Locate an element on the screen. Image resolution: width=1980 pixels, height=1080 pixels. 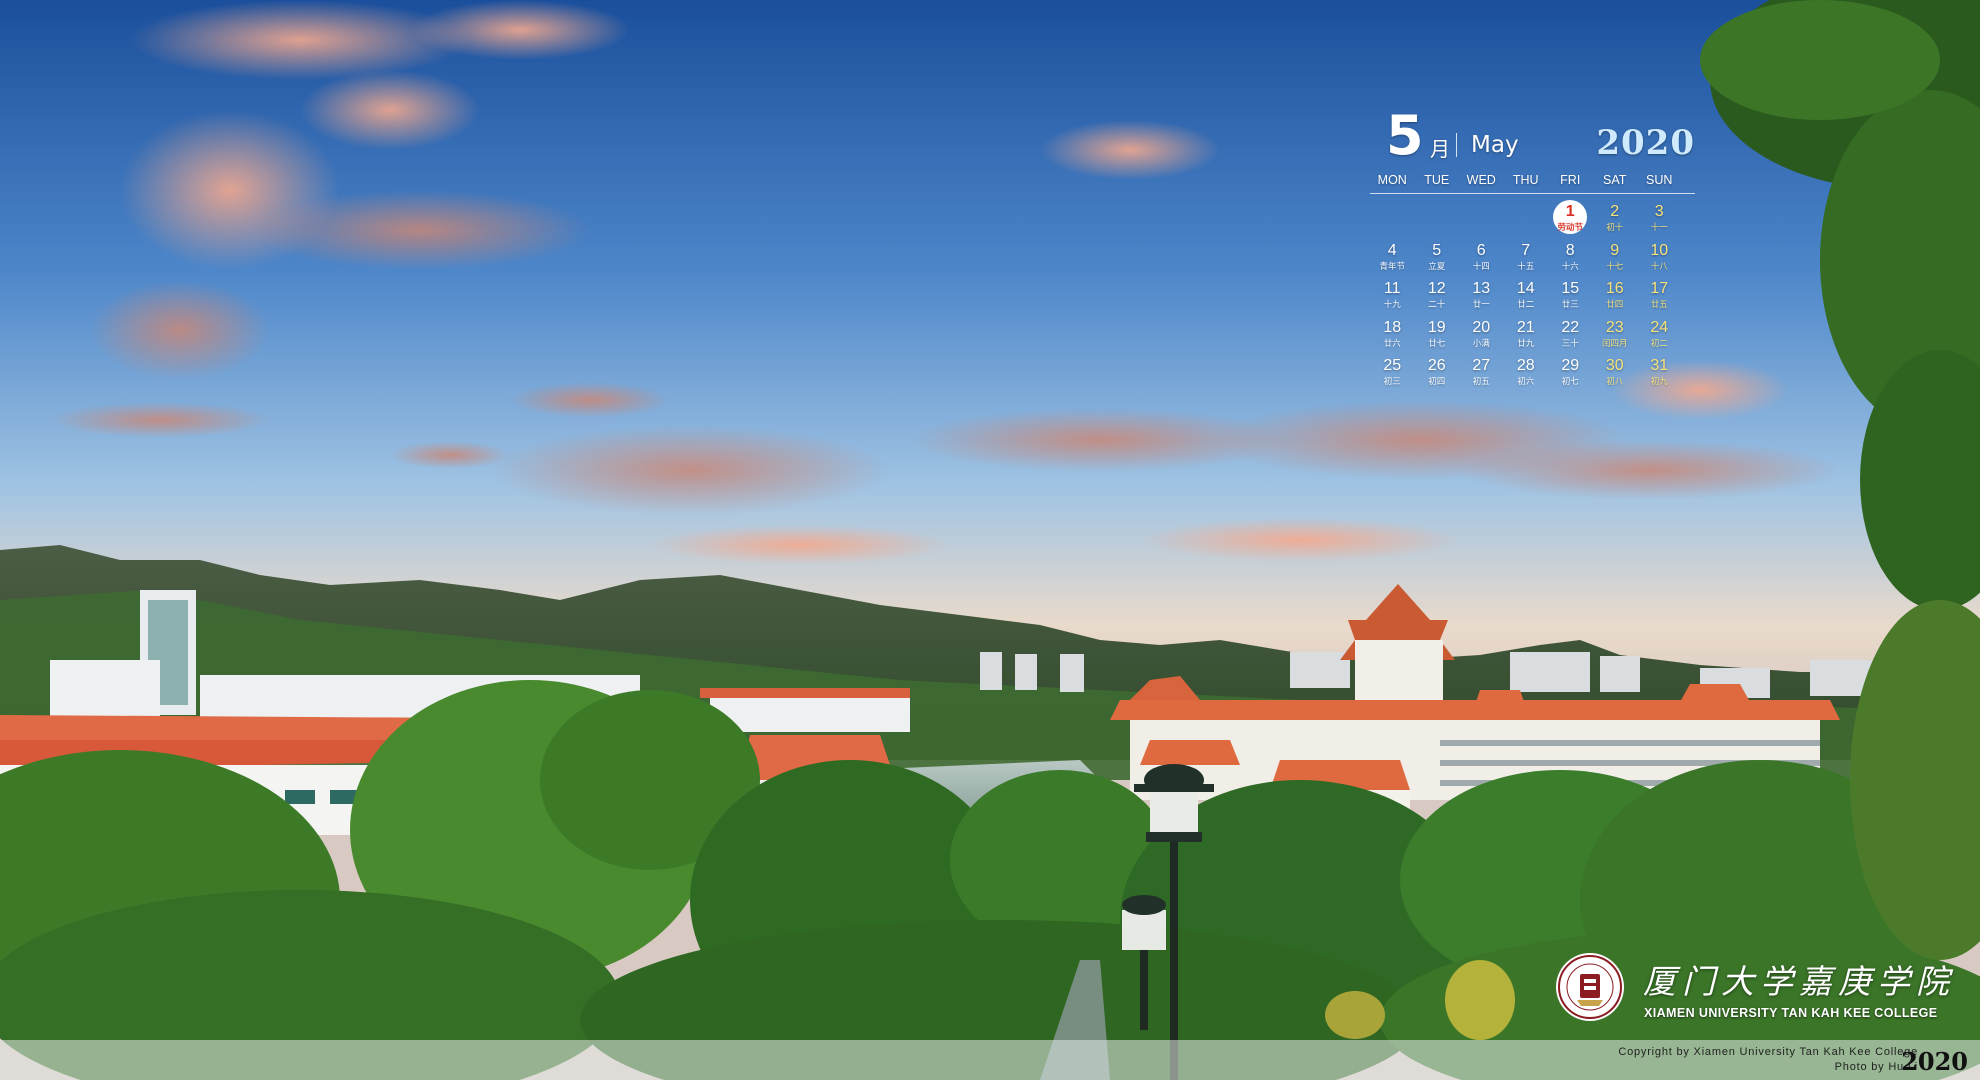
weekday-label: FRI is located at coordinates (1570, 180).